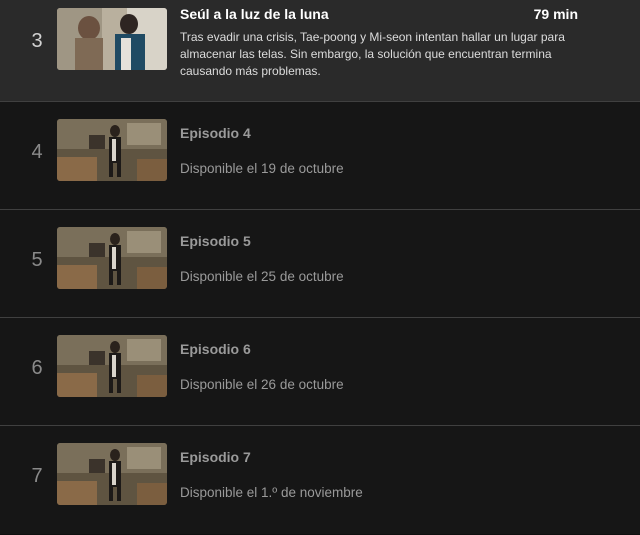  I want to click on episode-availability: Disponible el 26 de octubre, so click(262, 384).